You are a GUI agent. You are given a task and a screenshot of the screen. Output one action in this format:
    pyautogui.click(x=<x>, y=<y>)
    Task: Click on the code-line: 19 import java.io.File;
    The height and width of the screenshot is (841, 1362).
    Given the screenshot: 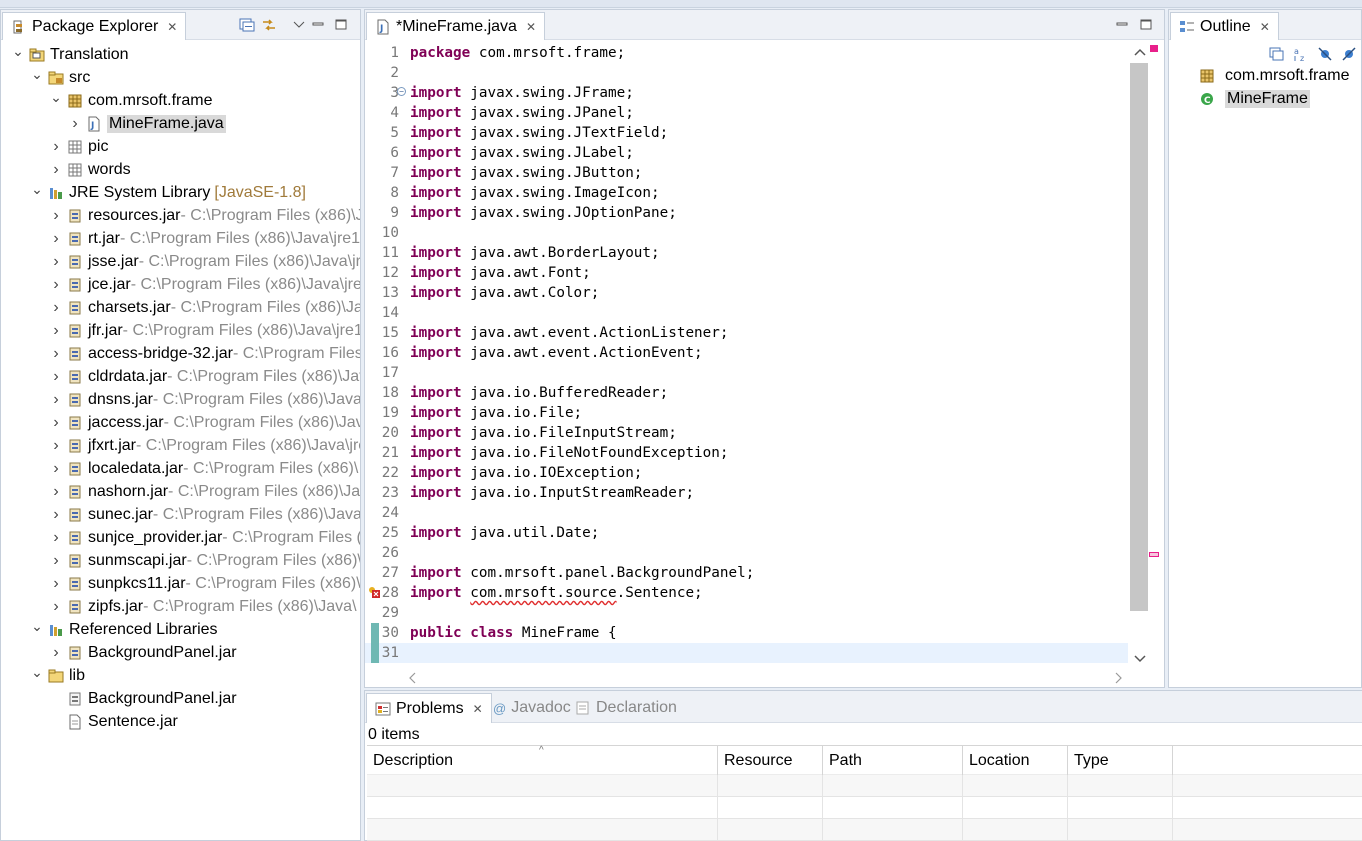 What is the action you would take?
    pyautogui.click(x=746, y=413)
    